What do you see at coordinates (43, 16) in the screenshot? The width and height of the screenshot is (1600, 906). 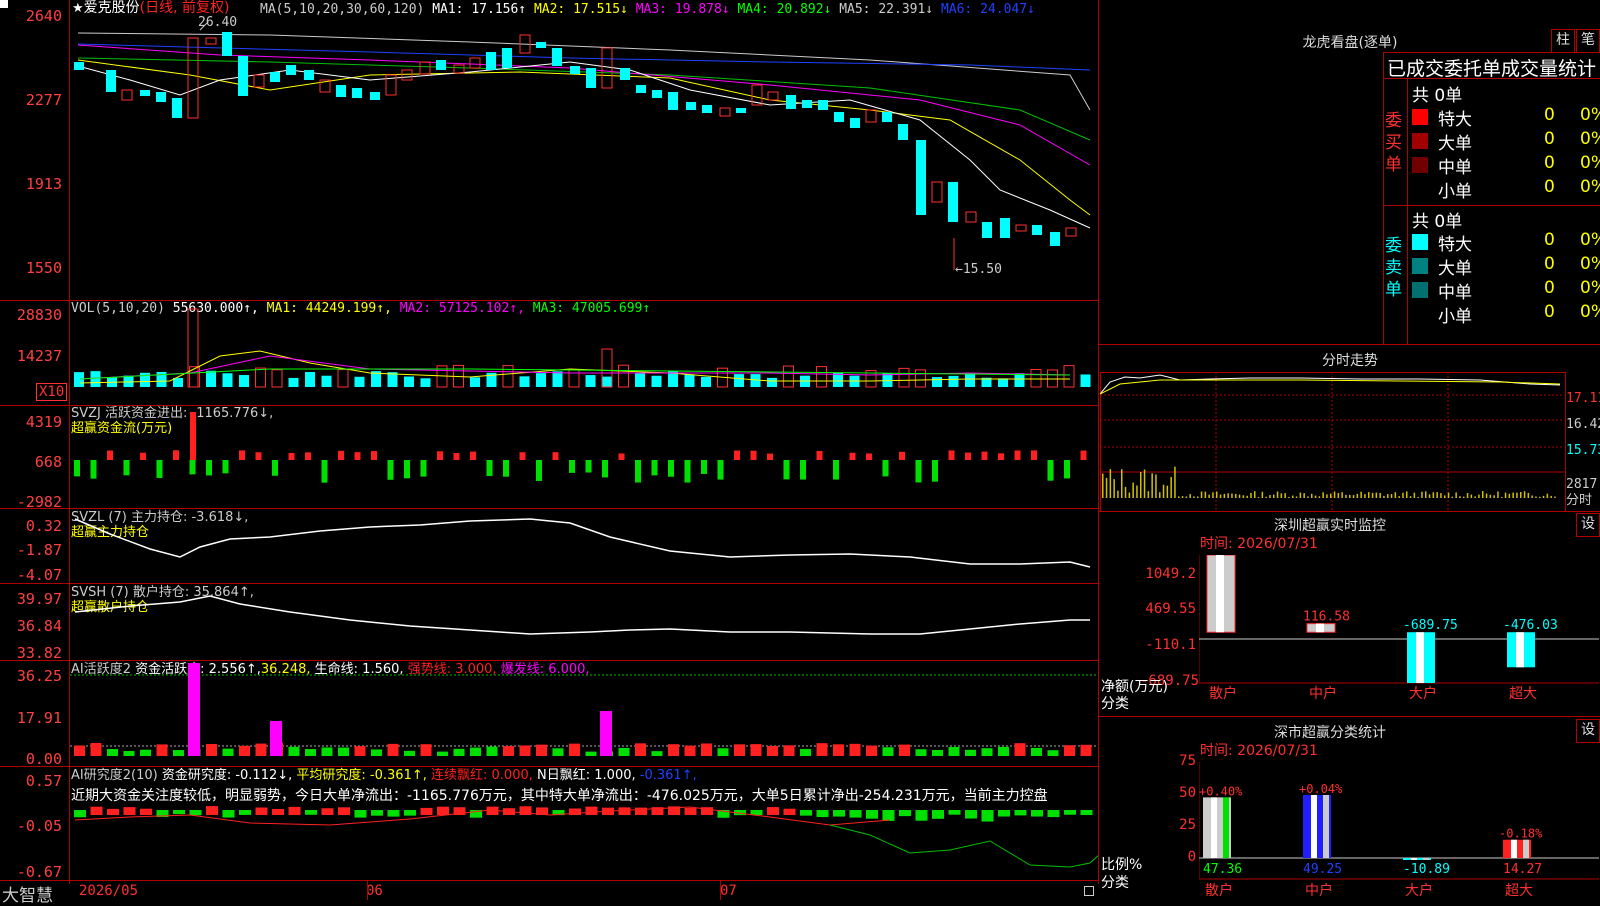 I see `price-tick: 2640` at bounding box center [43, 16].